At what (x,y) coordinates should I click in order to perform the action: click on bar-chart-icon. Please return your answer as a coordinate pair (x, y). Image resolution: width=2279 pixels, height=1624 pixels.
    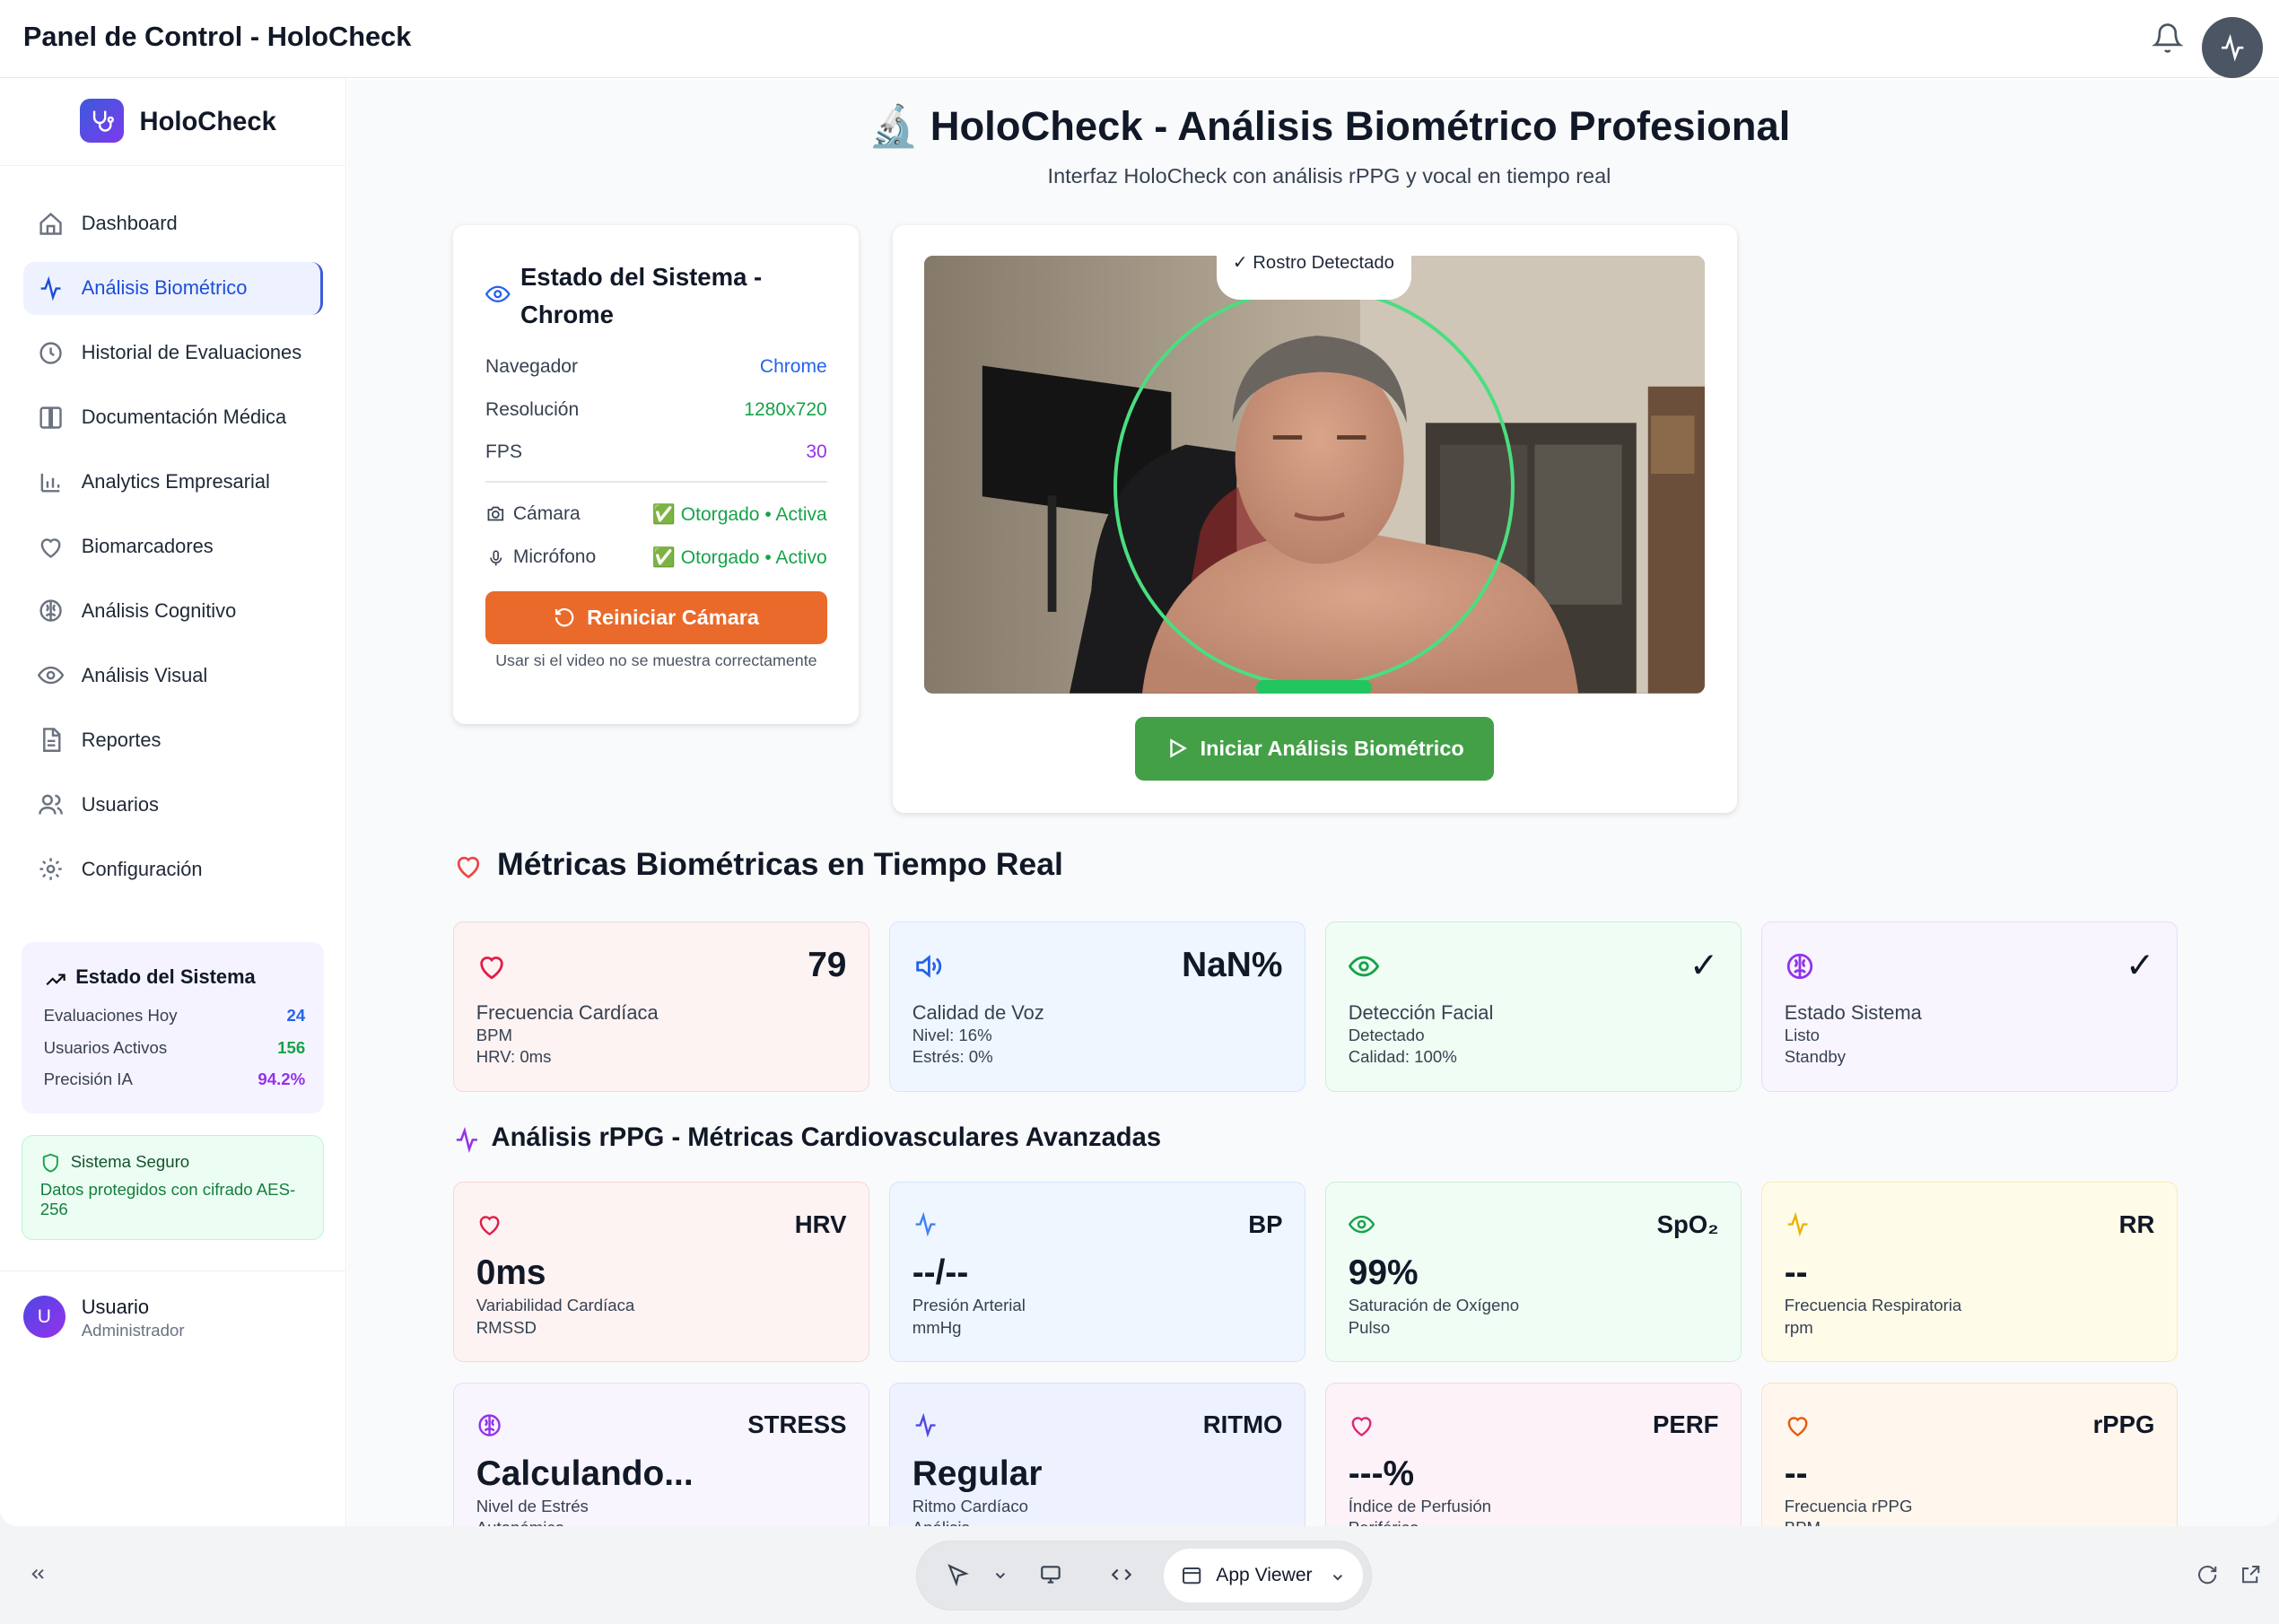
    Looking at the image, I should click on (50, 483).